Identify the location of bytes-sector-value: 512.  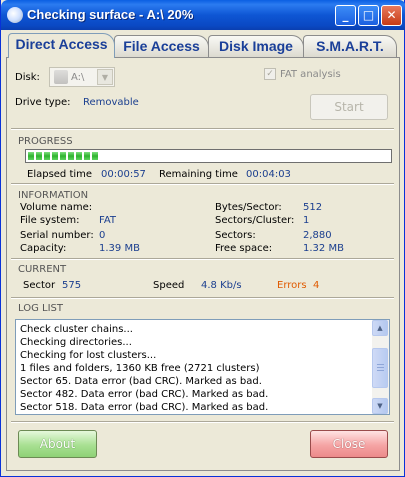
(313, 207).